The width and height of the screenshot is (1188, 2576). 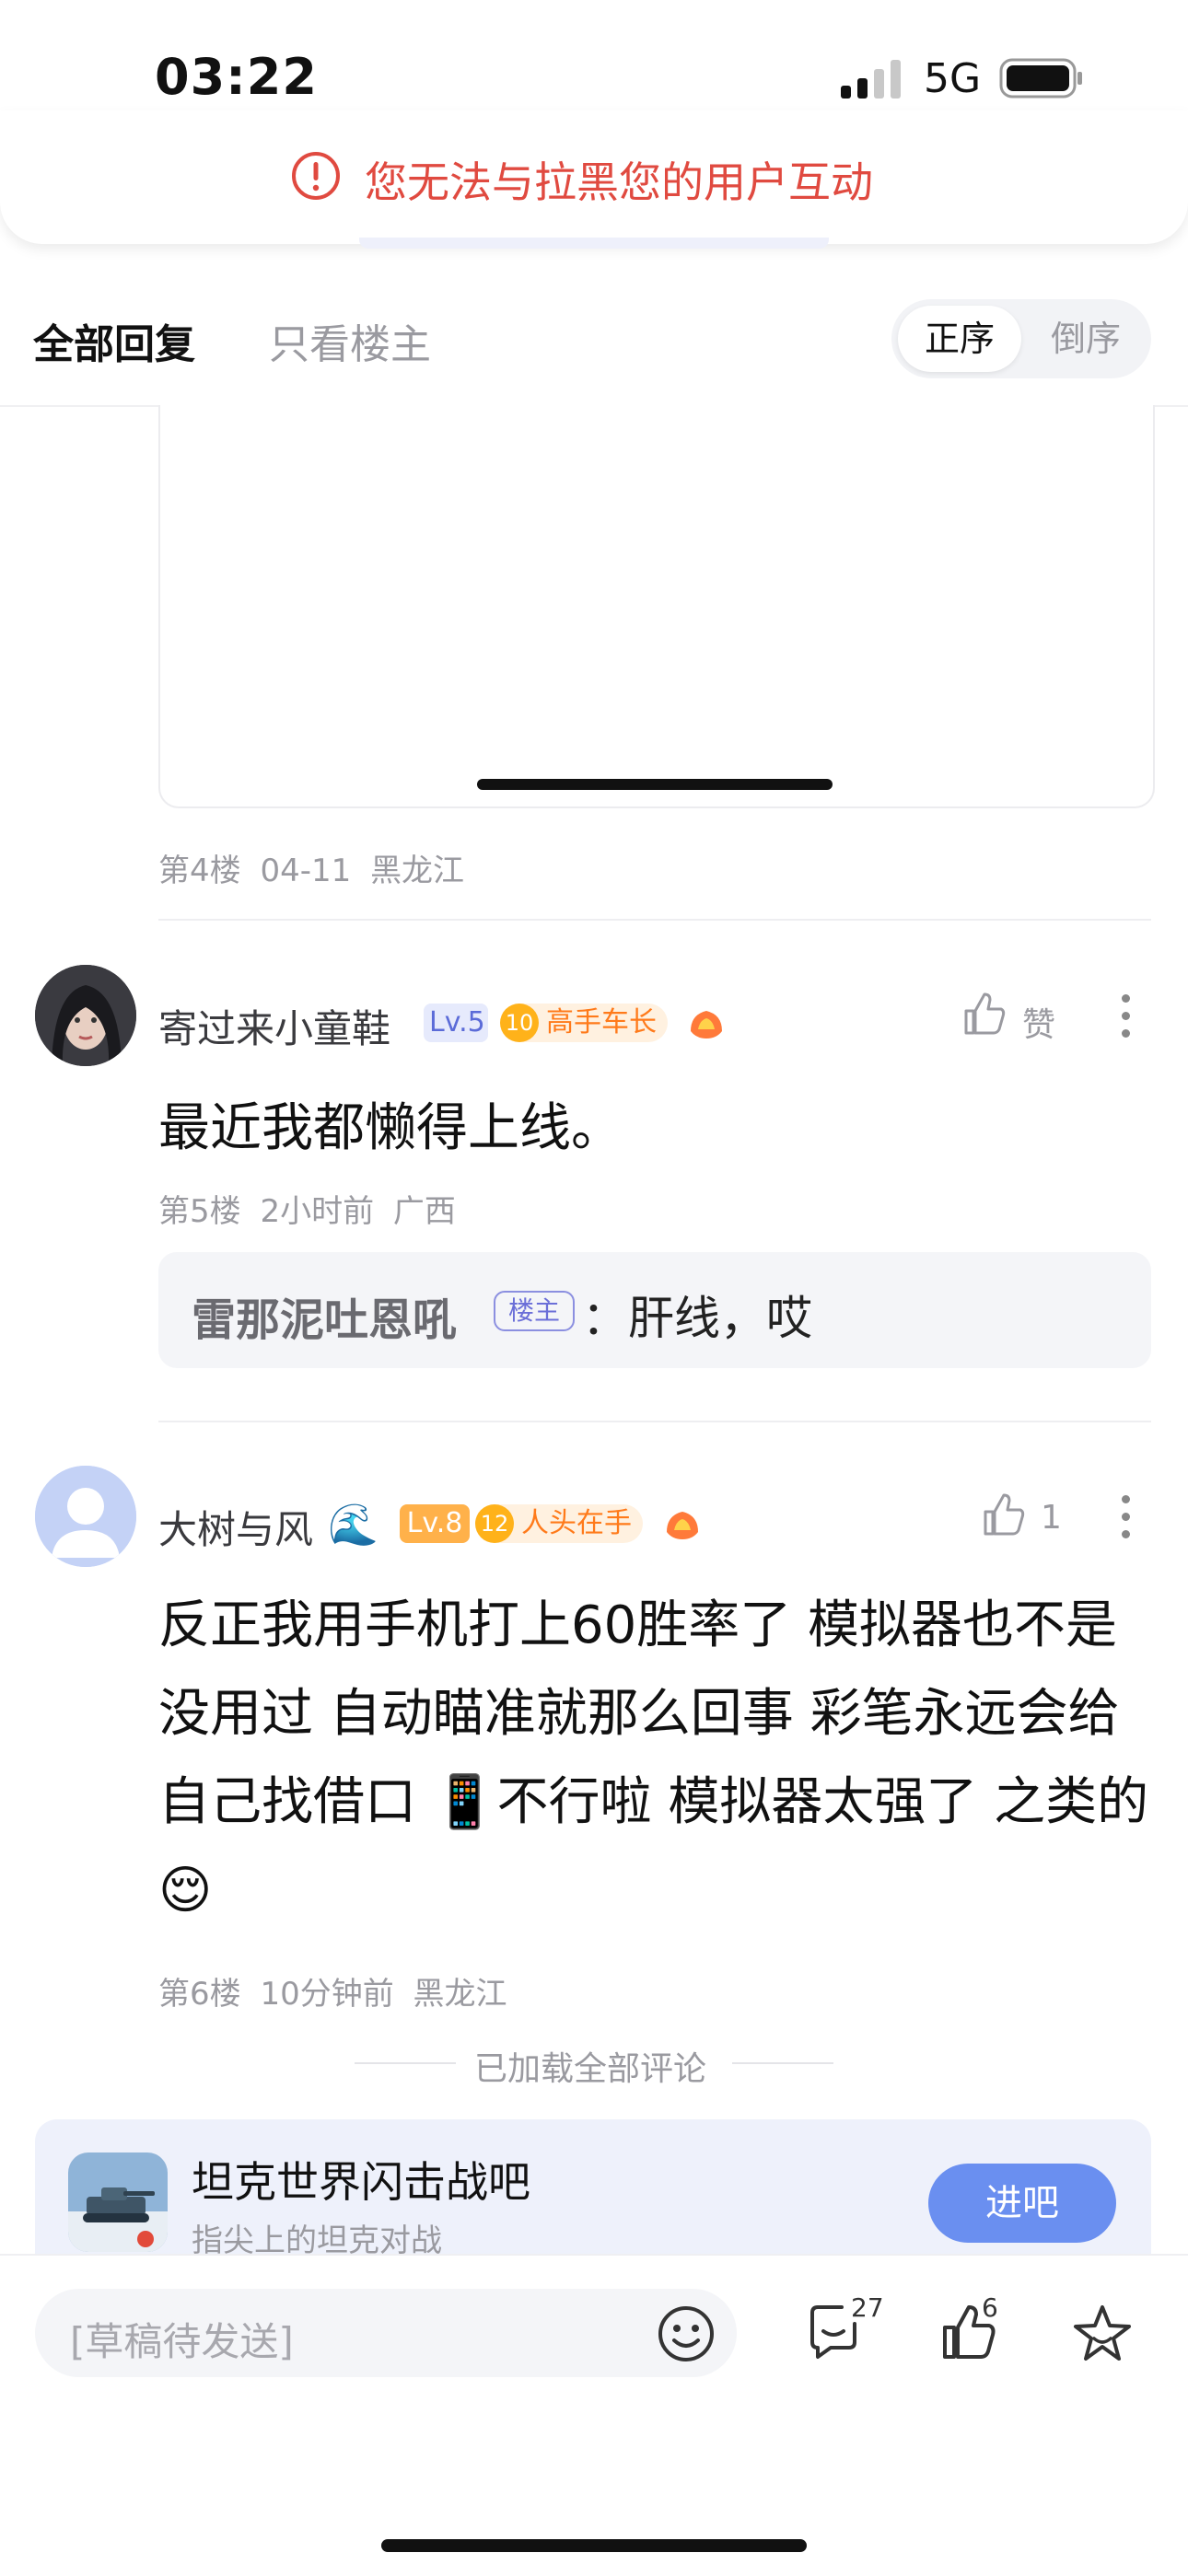 What do you see at coordinates (361, 2179) in the screenshot?
I see `forum-name: 坦克世界闪击战吧` at bounding box center [361, 2179].